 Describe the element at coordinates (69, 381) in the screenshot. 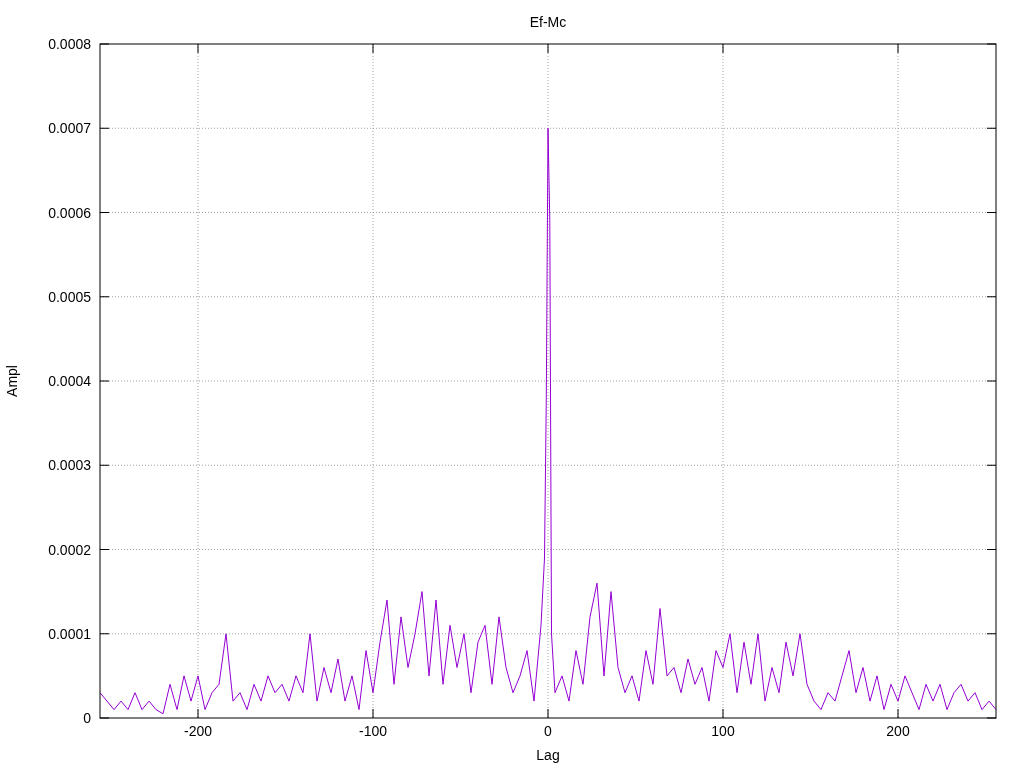

I see `y-tick-label: 0.0004` at that location.